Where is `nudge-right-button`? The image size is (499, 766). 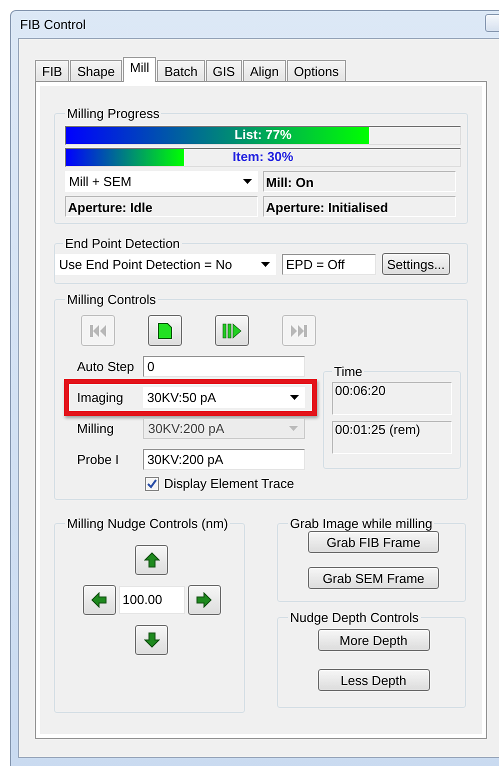 nudge-right-button is located at coordinates (204, 600).